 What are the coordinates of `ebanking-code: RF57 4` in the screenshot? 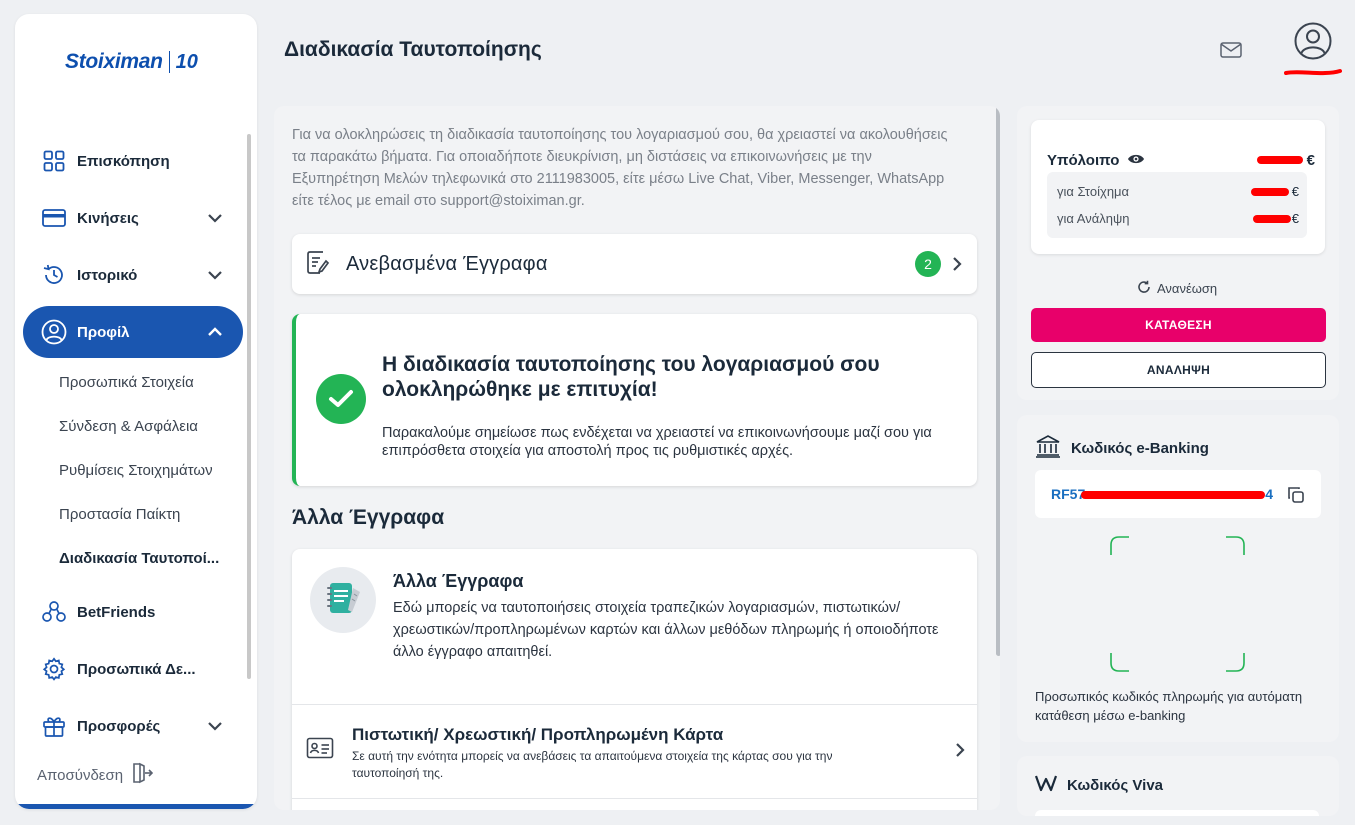 It's located at (1162, 494).